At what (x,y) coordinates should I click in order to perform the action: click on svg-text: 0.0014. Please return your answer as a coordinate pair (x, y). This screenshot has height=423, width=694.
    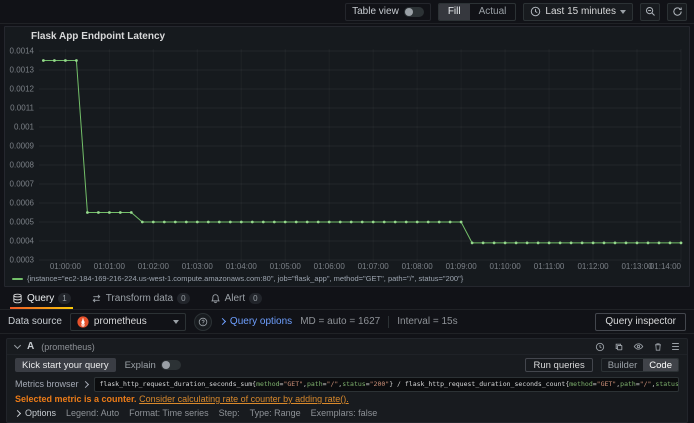
    Looking at the image, I should click on (22, 51).